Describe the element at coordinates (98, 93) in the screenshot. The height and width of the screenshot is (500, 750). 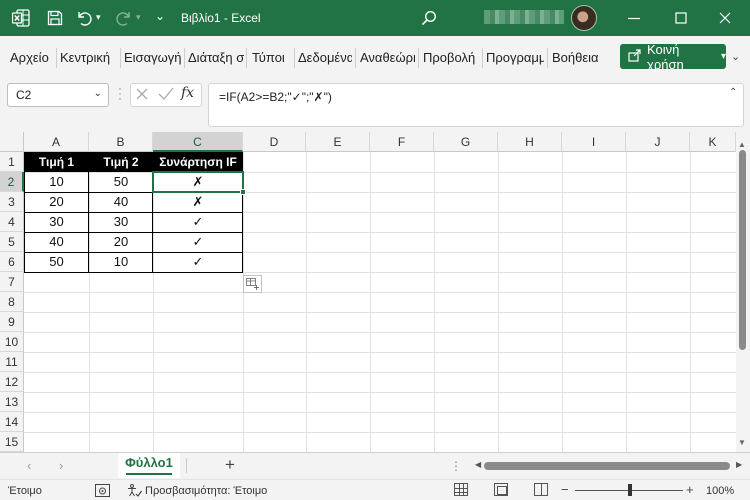
I see `chevron-down-icon: ⌄` at that location.